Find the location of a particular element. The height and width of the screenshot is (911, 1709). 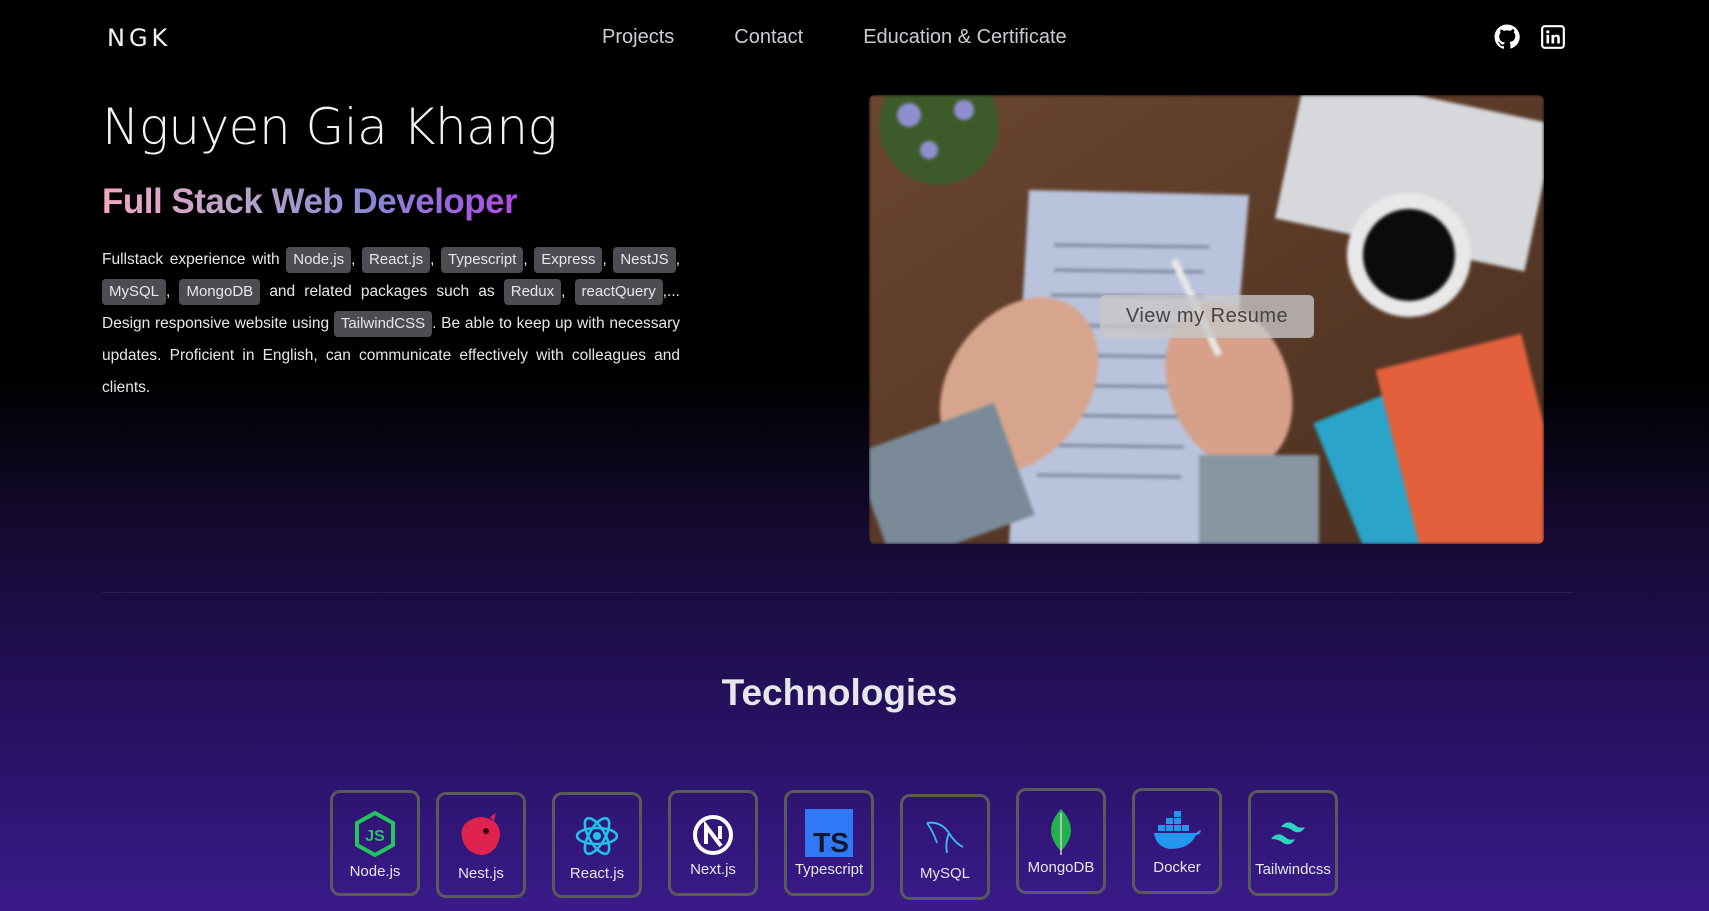

nextjs-icon is located at coordinates (713, 835).